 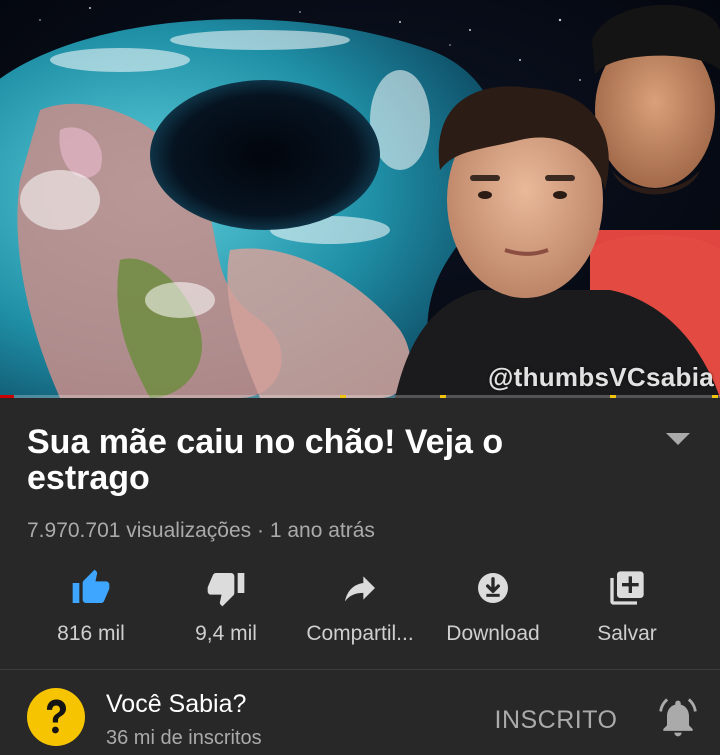 What do you see at coordinates (91, 586) in the screenshot?
I see `thumbs-up-icon` at bounding box center [91, 586].